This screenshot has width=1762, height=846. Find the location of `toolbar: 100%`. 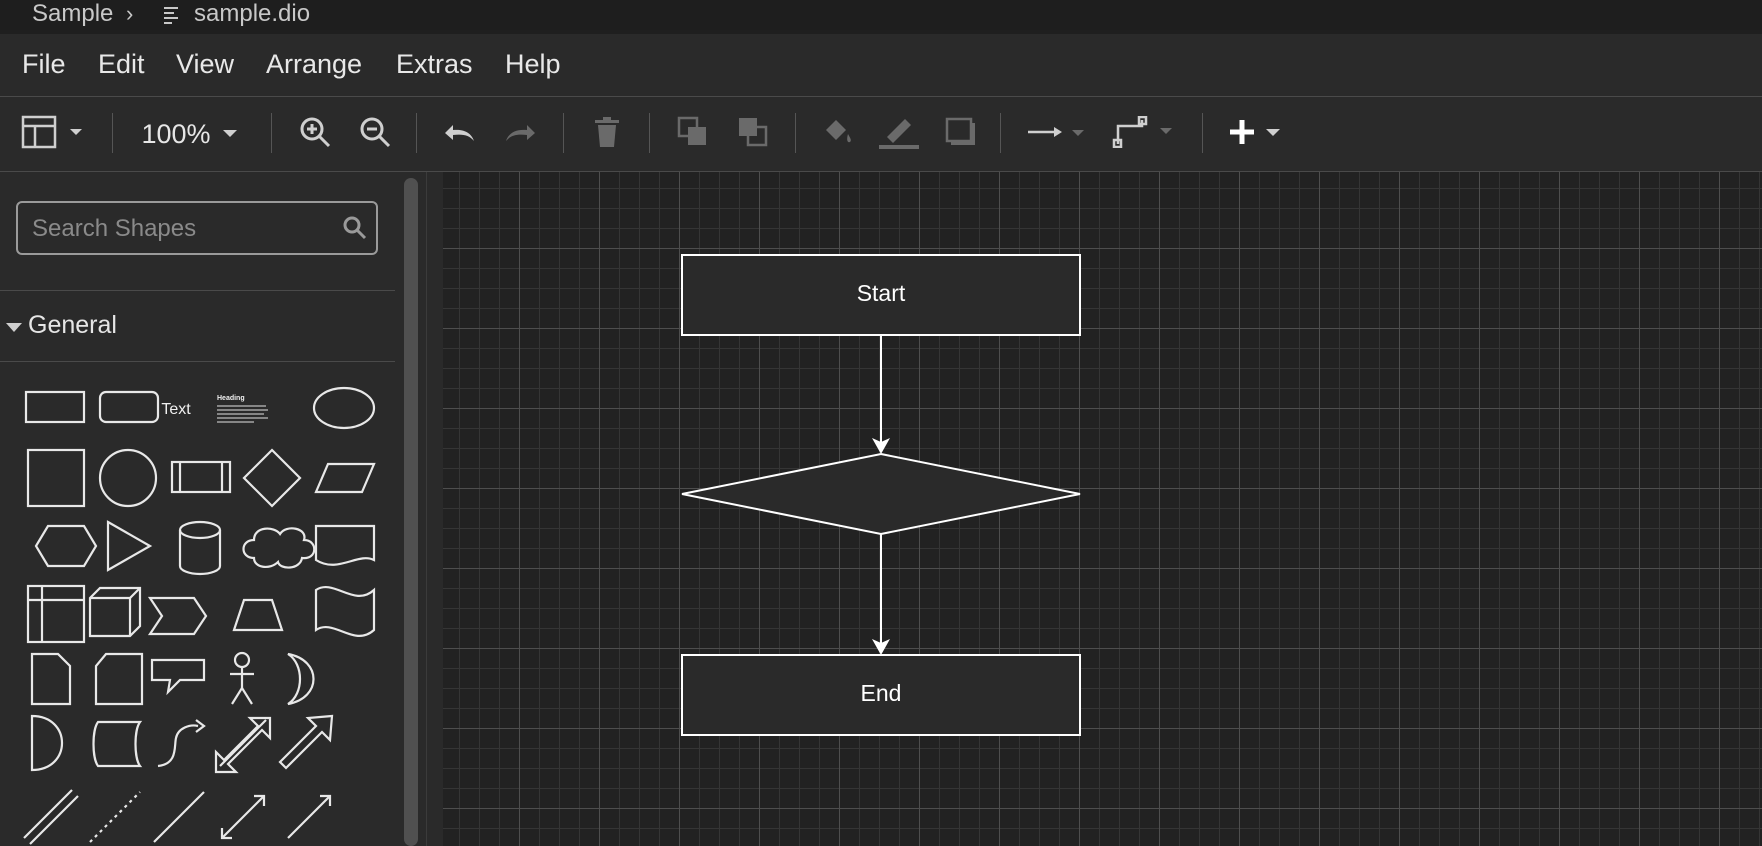

toolbar: 100% is located at coordinates (881, 134).